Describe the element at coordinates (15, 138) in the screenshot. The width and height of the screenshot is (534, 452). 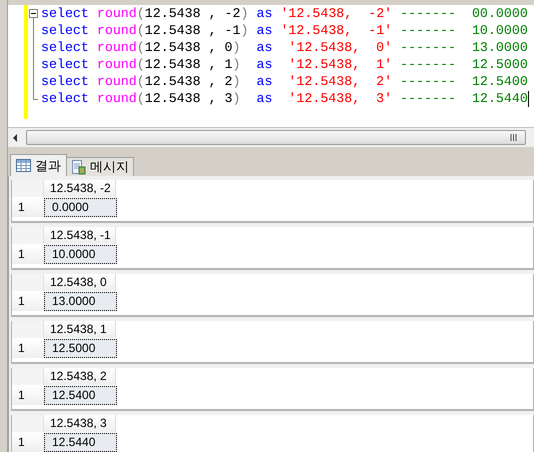
I see `scroll-left-icon` at that location.